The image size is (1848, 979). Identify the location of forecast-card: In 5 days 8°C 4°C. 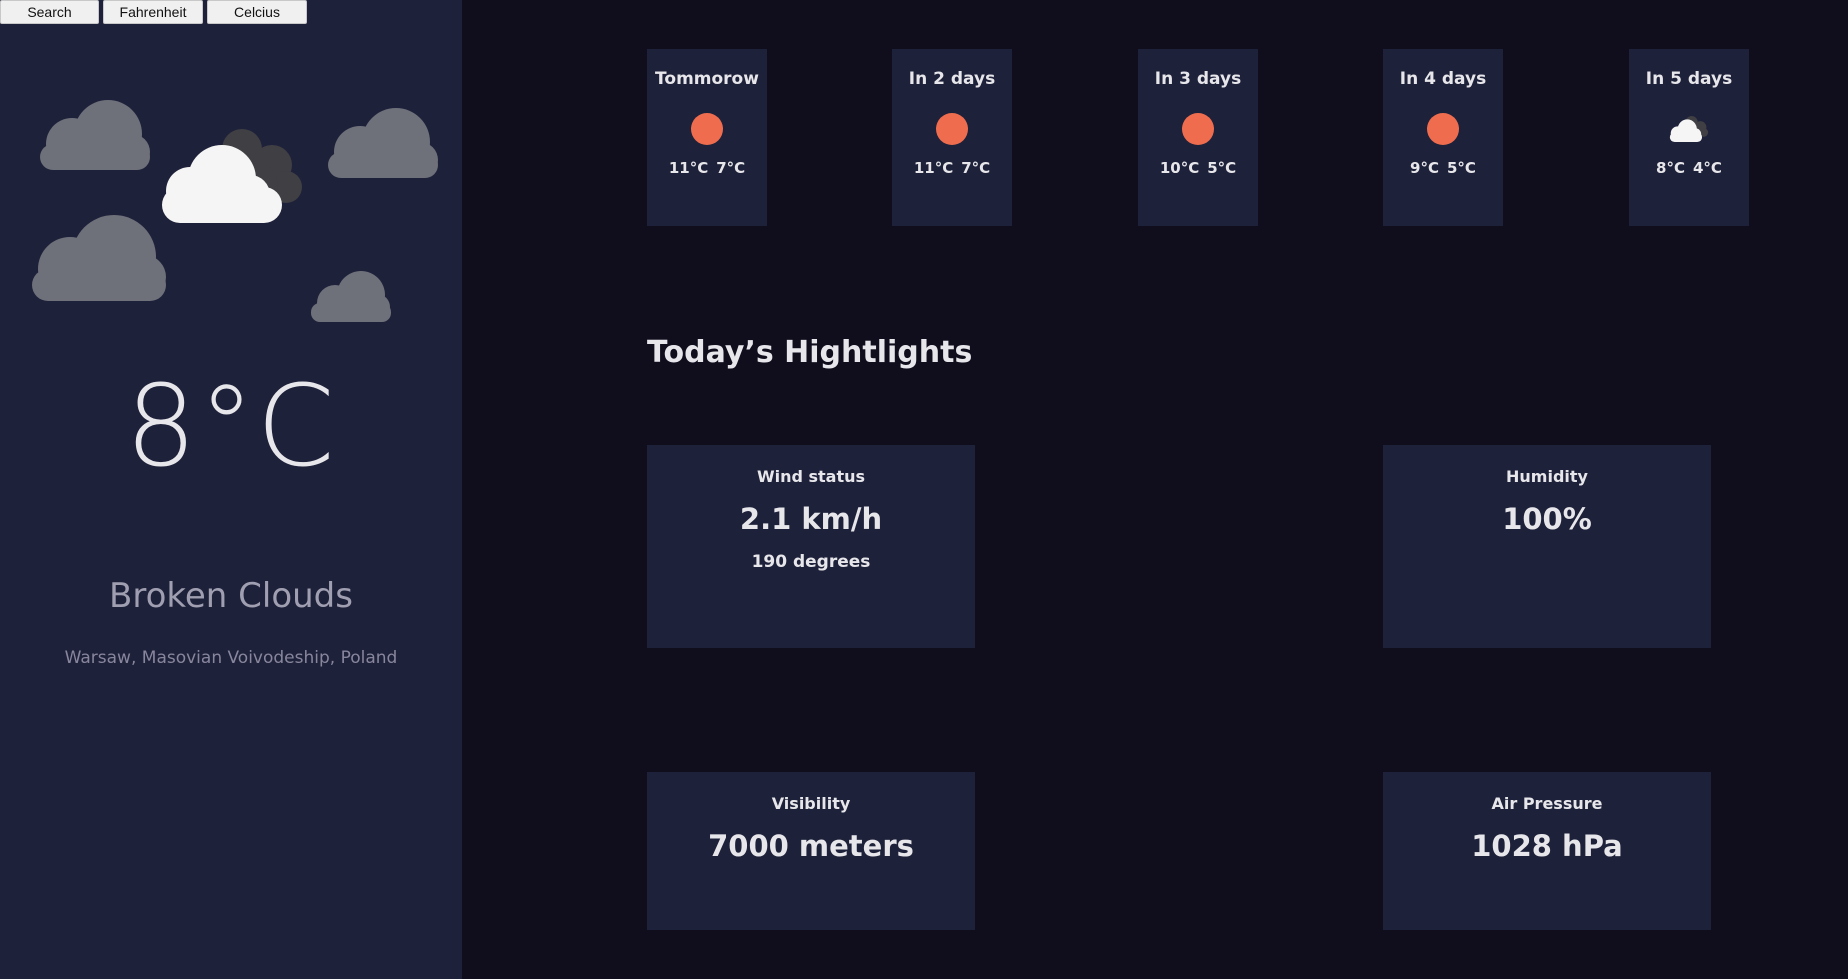
(1689, 137).